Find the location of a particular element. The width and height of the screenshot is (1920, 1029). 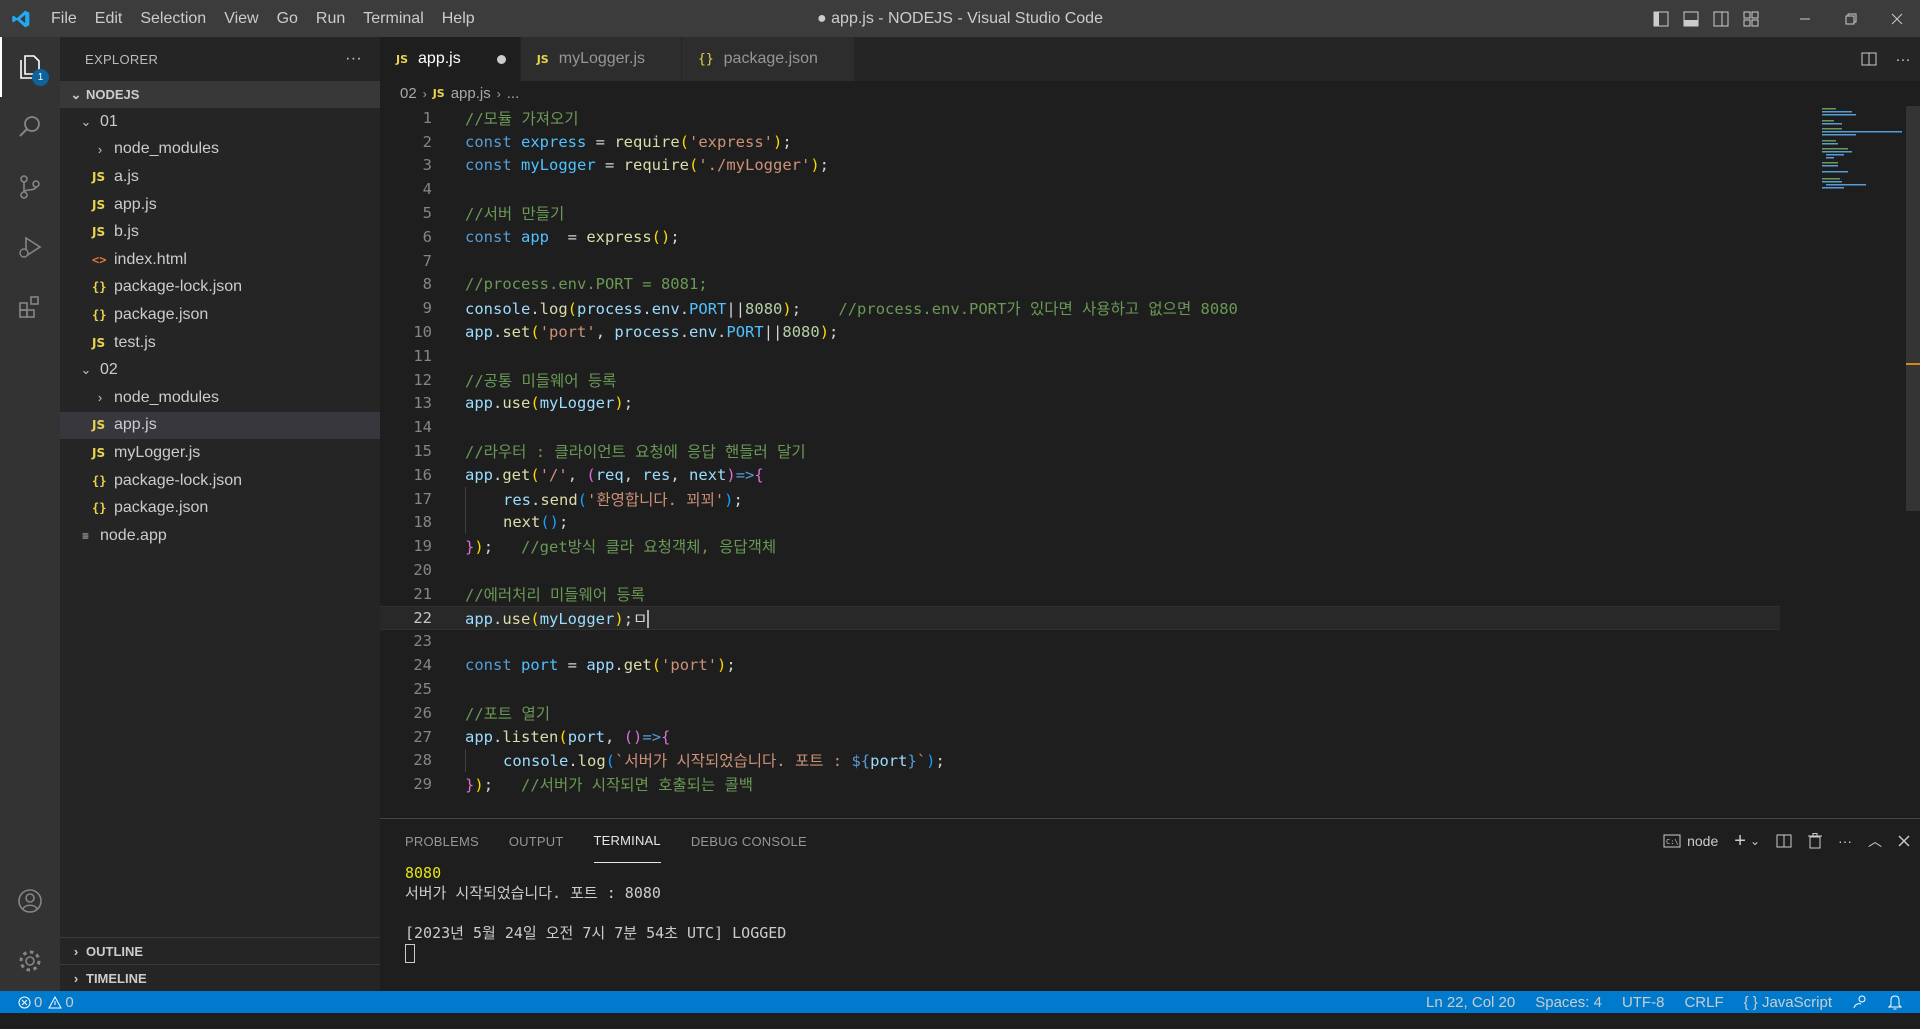

trash-icon is located at coordinates (1815, 841).